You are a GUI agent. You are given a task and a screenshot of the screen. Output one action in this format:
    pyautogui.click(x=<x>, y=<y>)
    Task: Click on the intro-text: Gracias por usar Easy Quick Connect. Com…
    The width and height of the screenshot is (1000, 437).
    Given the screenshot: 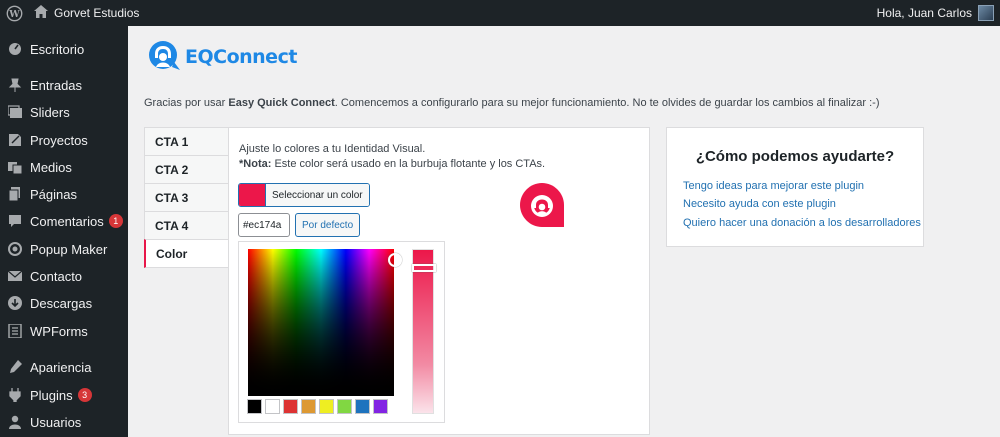 What is the action you would take?
    pyautogui.click(x=512, y=103)
    